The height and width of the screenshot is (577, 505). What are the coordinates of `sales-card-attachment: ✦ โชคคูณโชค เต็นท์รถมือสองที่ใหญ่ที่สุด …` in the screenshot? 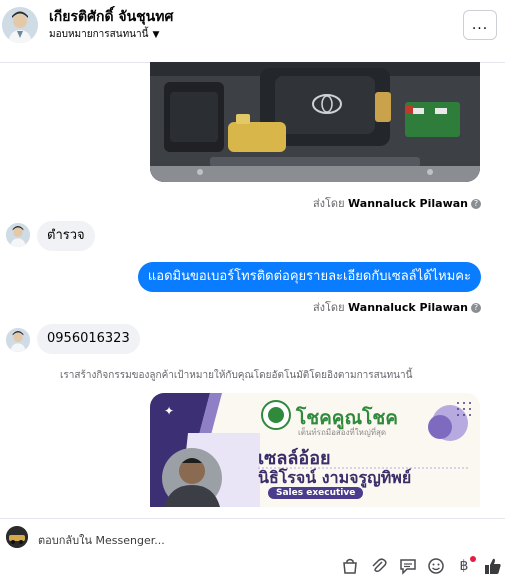 It's located at (315, 450).